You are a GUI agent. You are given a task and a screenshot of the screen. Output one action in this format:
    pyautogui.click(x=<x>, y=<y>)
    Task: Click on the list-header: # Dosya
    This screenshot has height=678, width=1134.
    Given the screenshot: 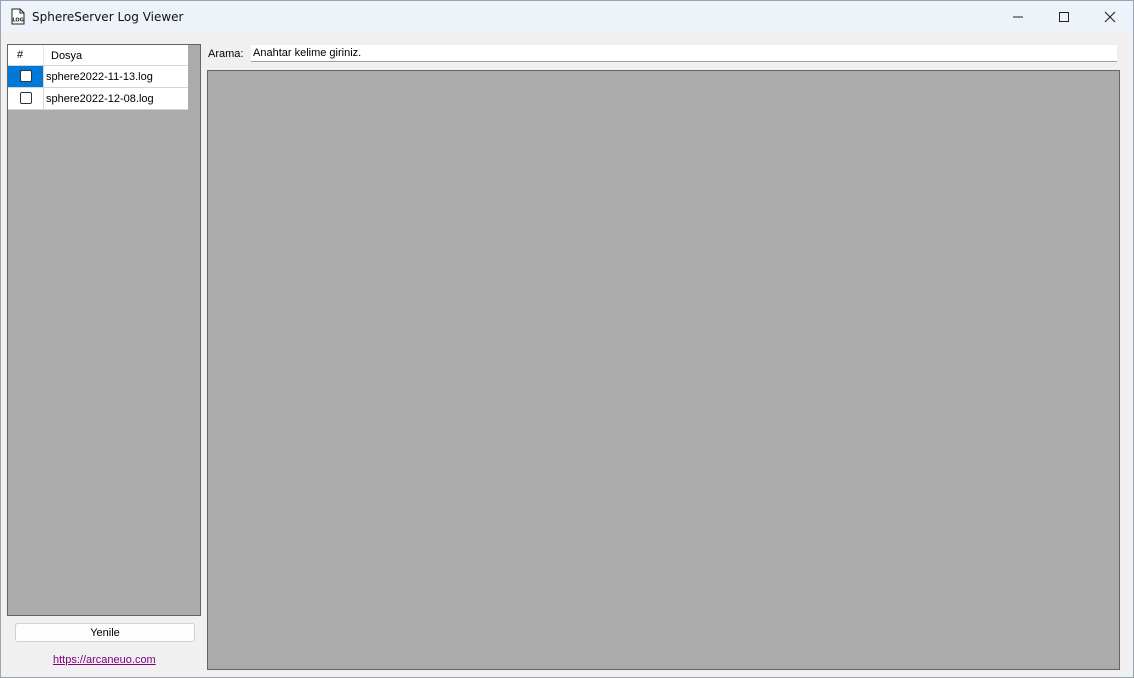 What is the action you would take?
    pyautogui.click(x=98, y=55)
    